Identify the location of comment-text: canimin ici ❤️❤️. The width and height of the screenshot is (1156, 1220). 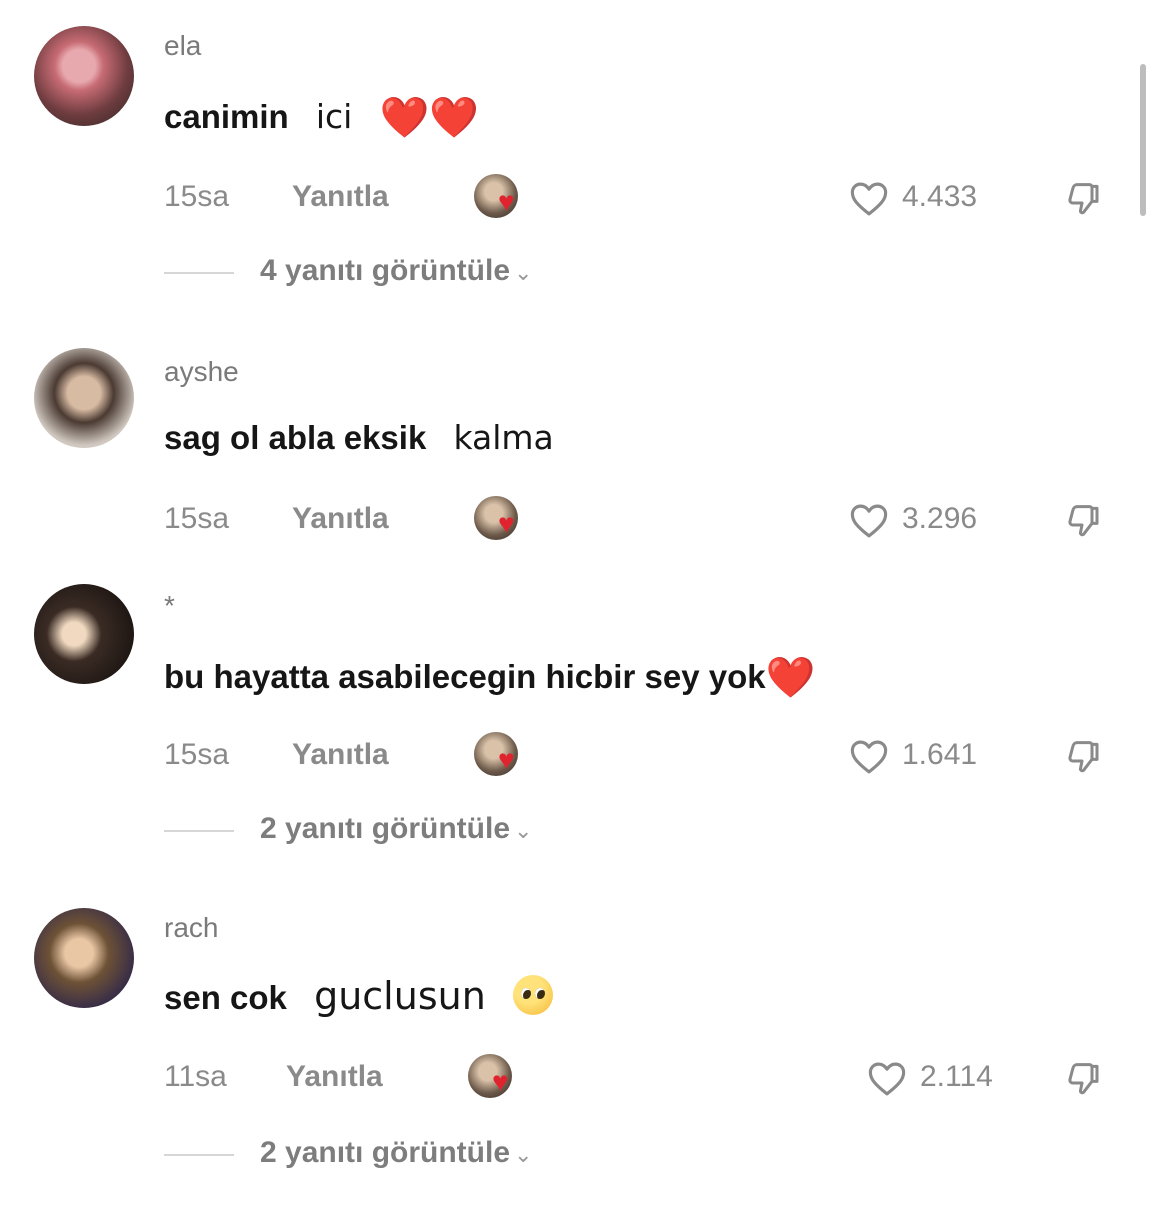
(321, 117).